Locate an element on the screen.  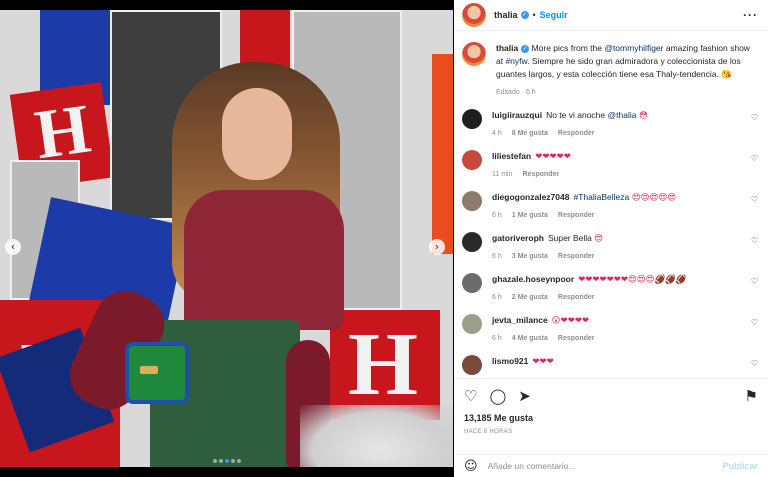
comment-emoji: ❤❤❤ is located at coordinates (543, 362).